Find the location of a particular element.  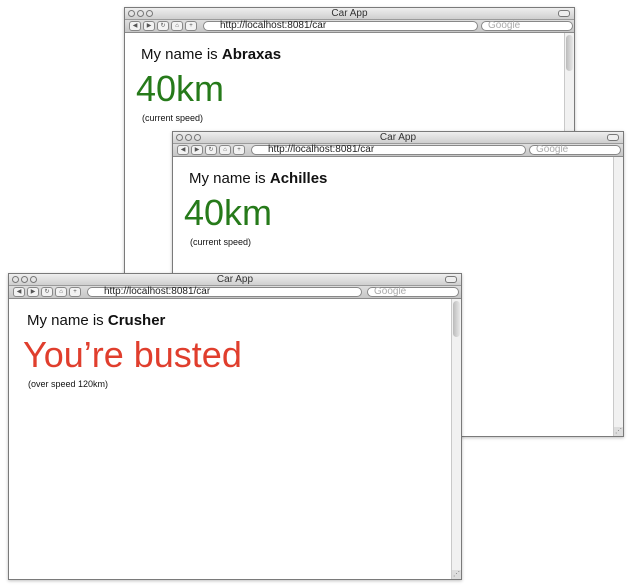

car-name: Abraxas is located at coordinates (251, 54).